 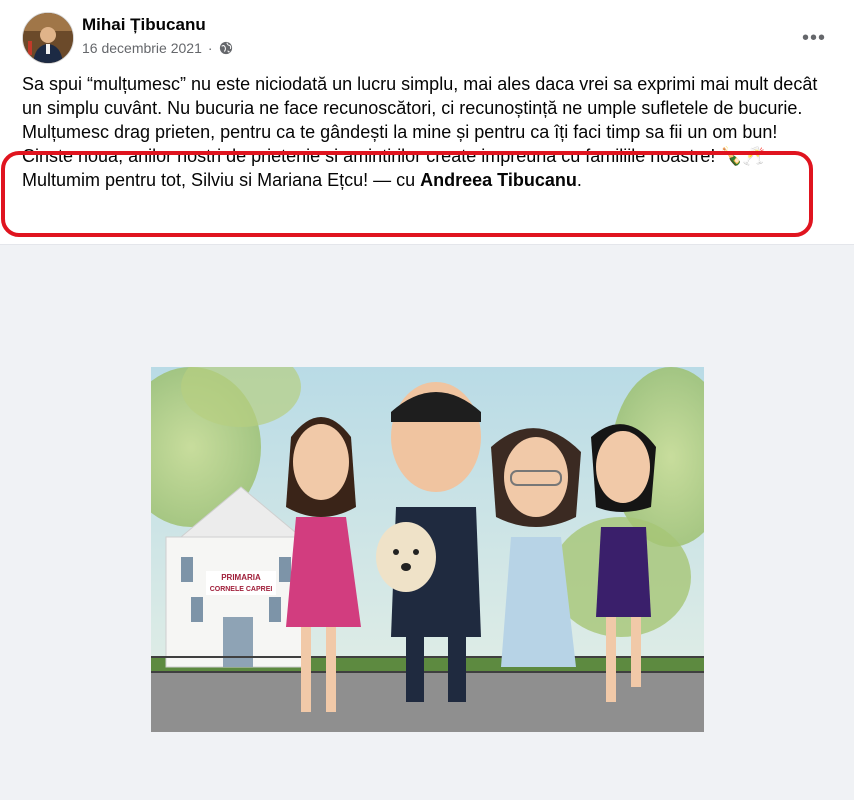 I want to click on tagged-person-link: Andreea Tibucanu, so click(x=498, y=180).